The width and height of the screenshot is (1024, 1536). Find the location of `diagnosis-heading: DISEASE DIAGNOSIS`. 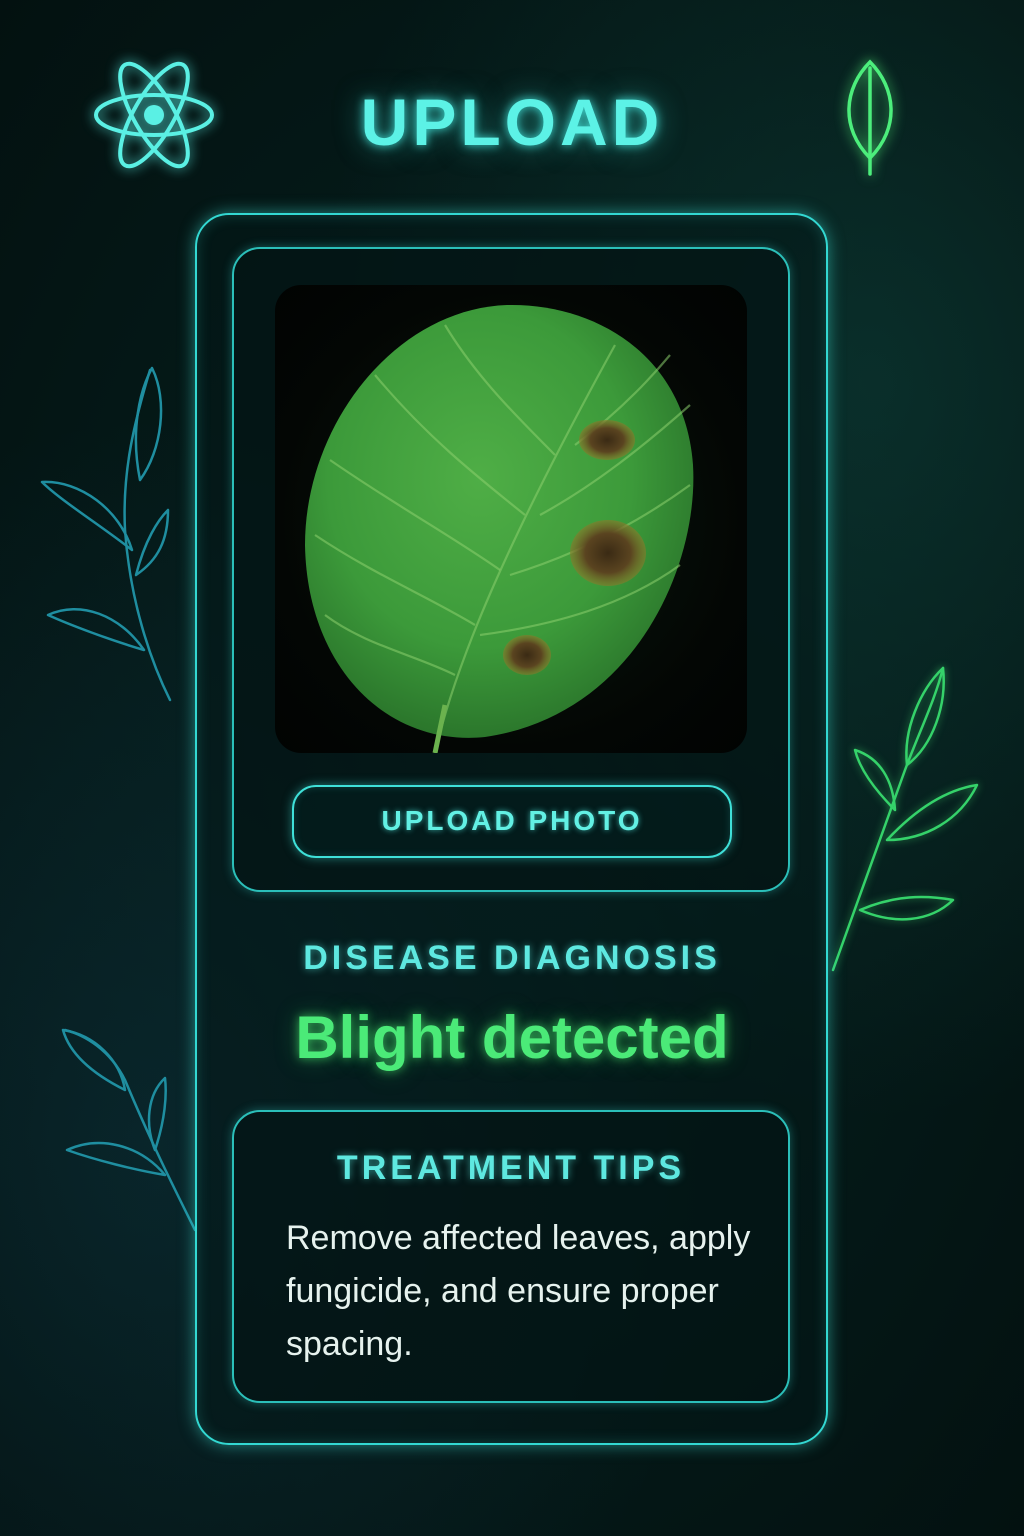

diagnosis-heading: DISEASE DIAGNOSIS is located at coordinates (512, 958).